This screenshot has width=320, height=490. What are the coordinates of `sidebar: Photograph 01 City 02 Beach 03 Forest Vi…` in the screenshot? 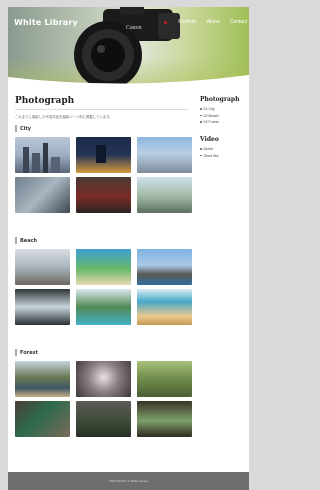 It's located at (223, 133).